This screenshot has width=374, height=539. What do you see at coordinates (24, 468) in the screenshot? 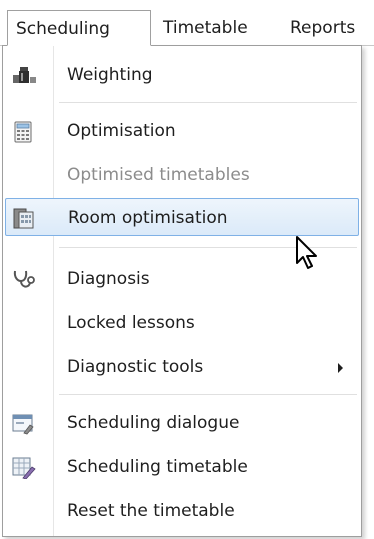
I see `scheduling-timetable-icon` at bounding box center [24, 468].